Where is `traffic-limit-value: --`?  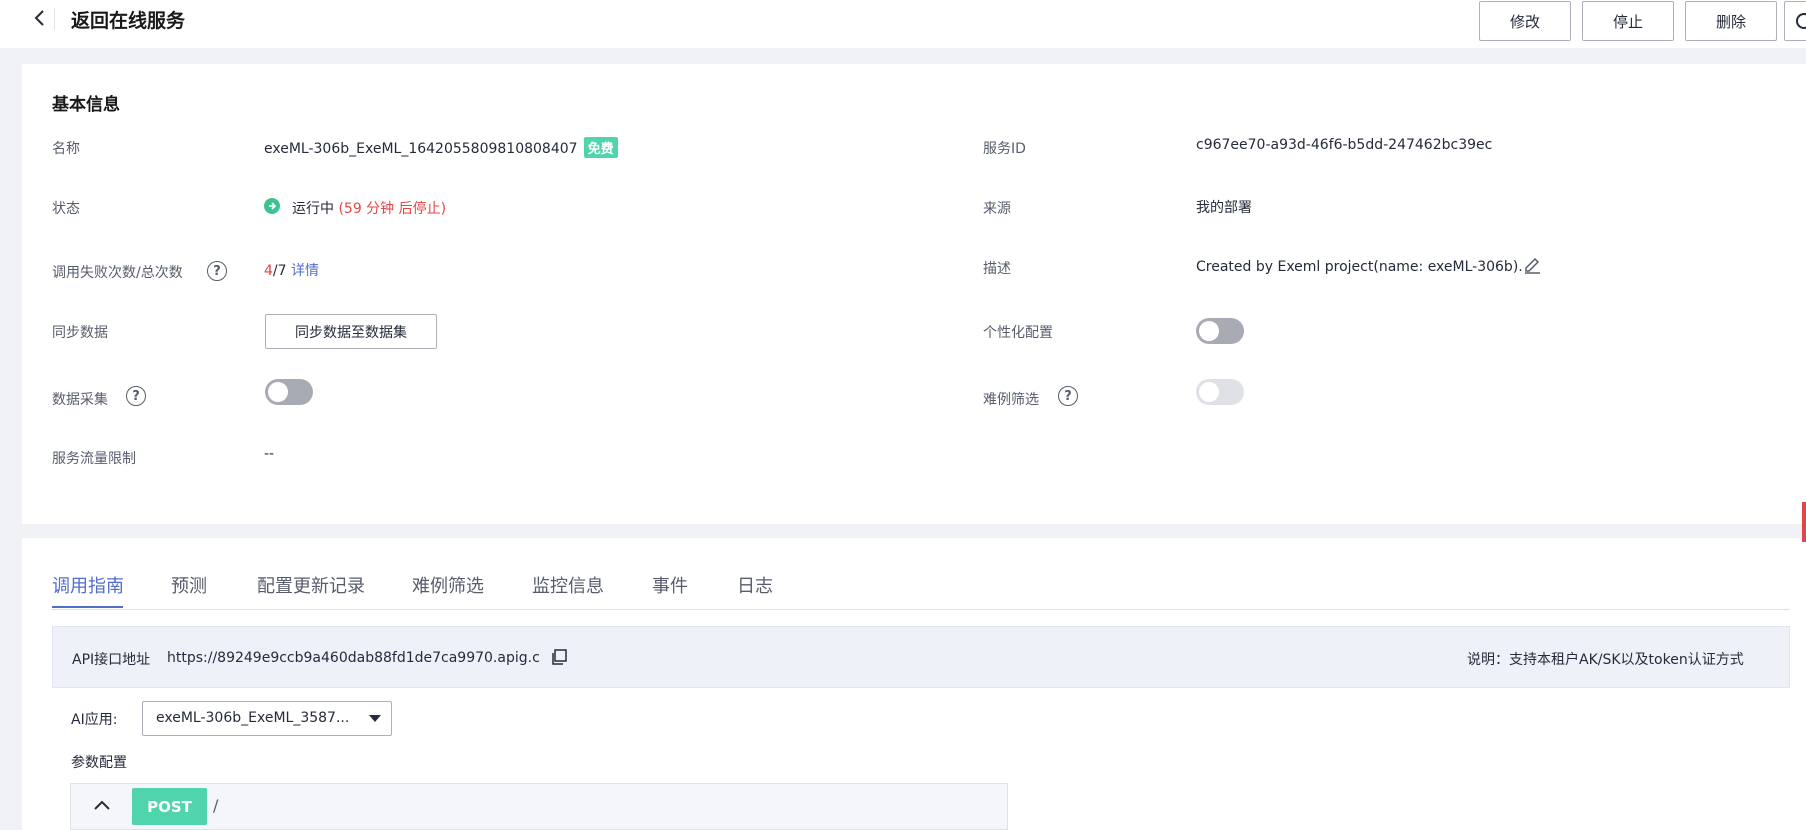 traffic-limit-value: -- is located at coordinates (269, 454).